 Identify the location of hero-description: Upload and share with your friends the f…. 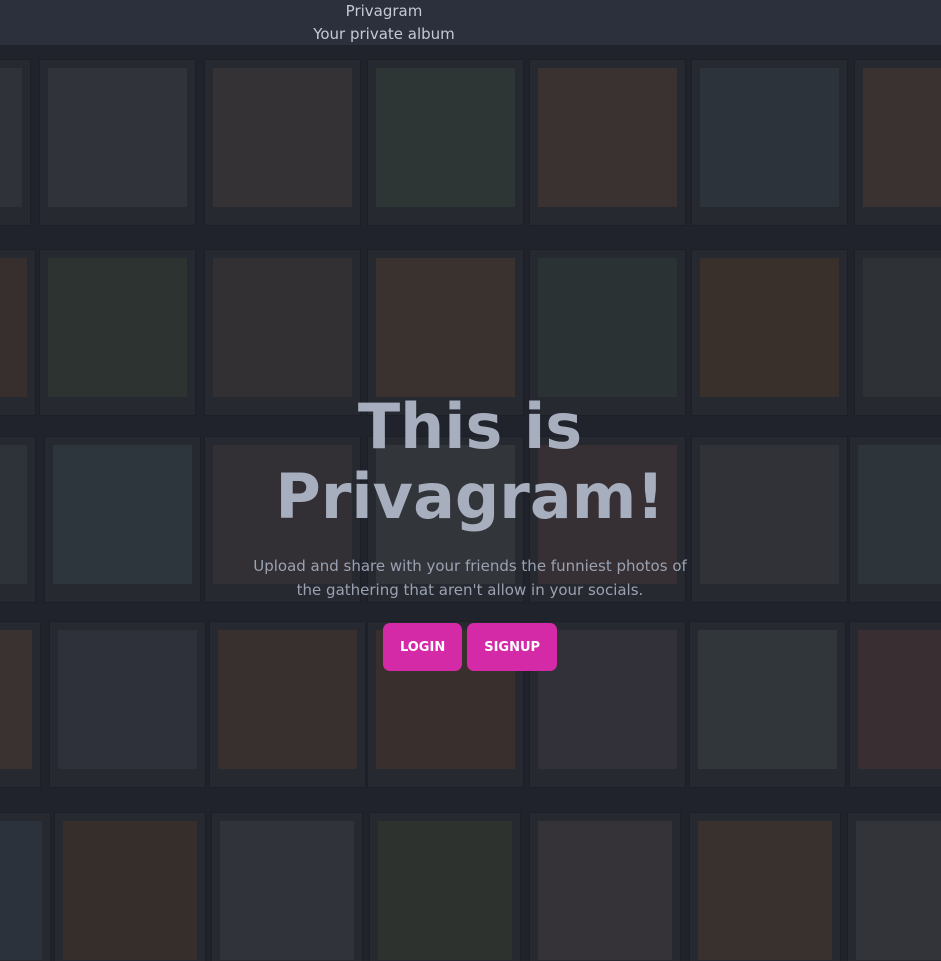
(470, 578).